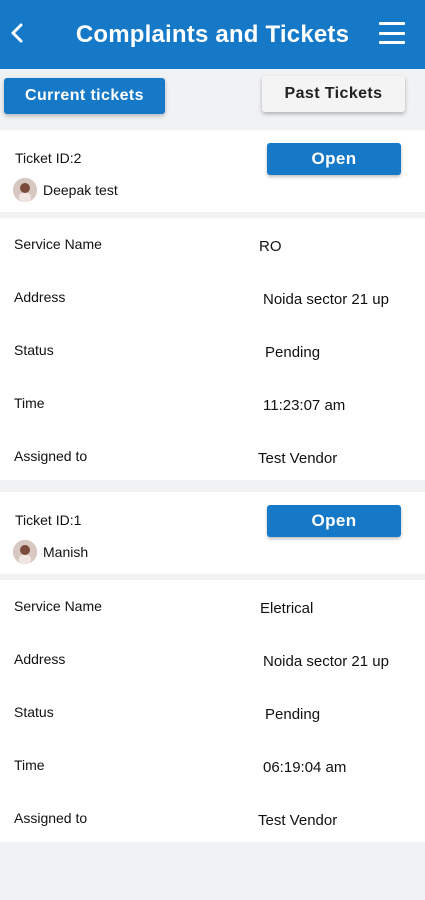  Describe the element at coordinates (333, 94) in the screenshot. I see `past-tickets-tab: Past Tickets` at that location.